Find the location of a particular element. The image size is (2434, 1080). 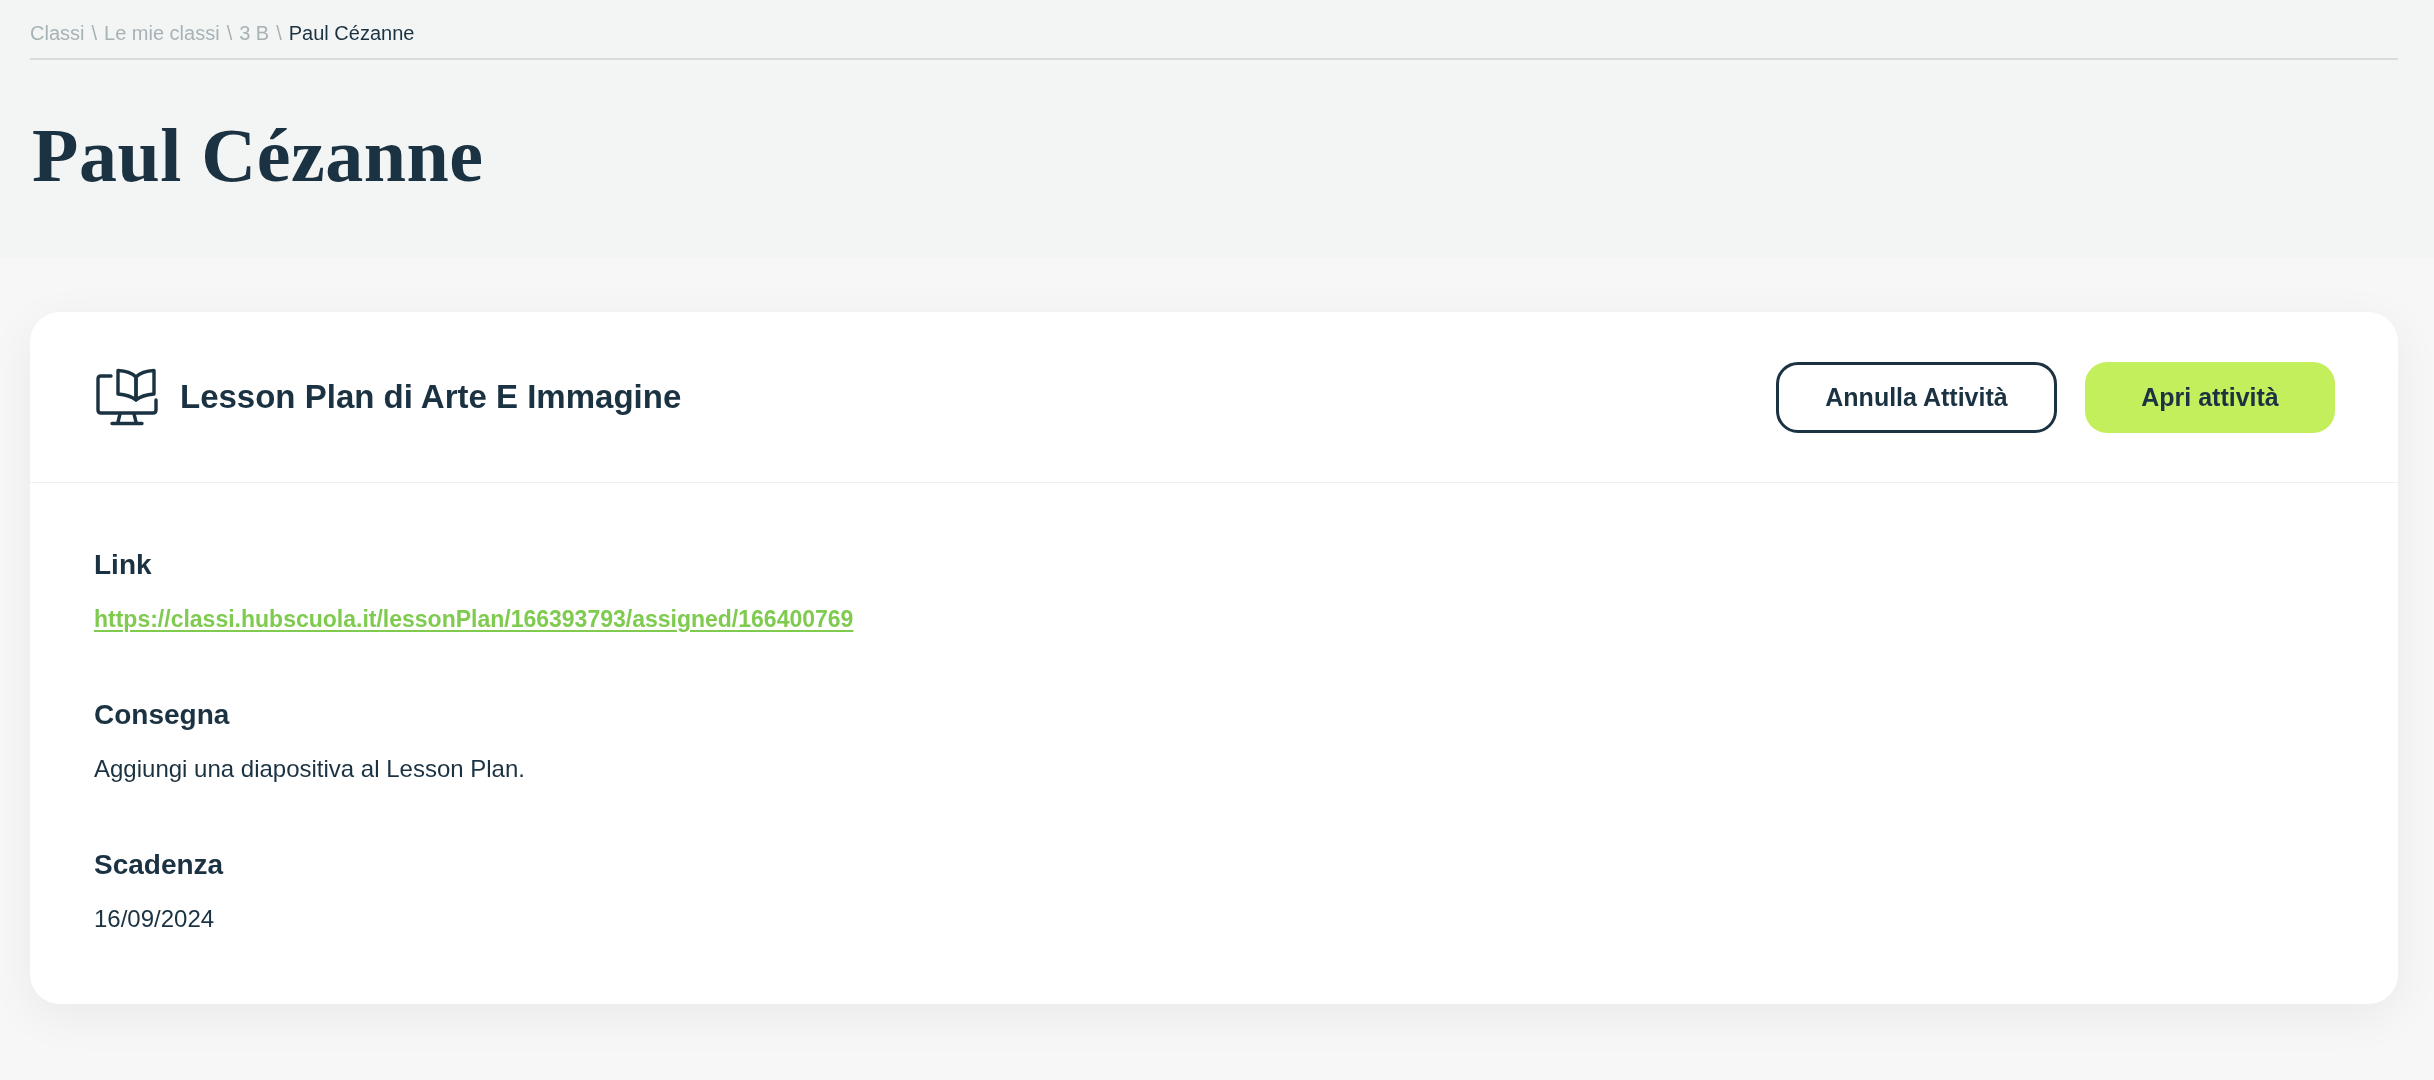

page-title: Paul Cézanne is located at coordinates (258, 155).